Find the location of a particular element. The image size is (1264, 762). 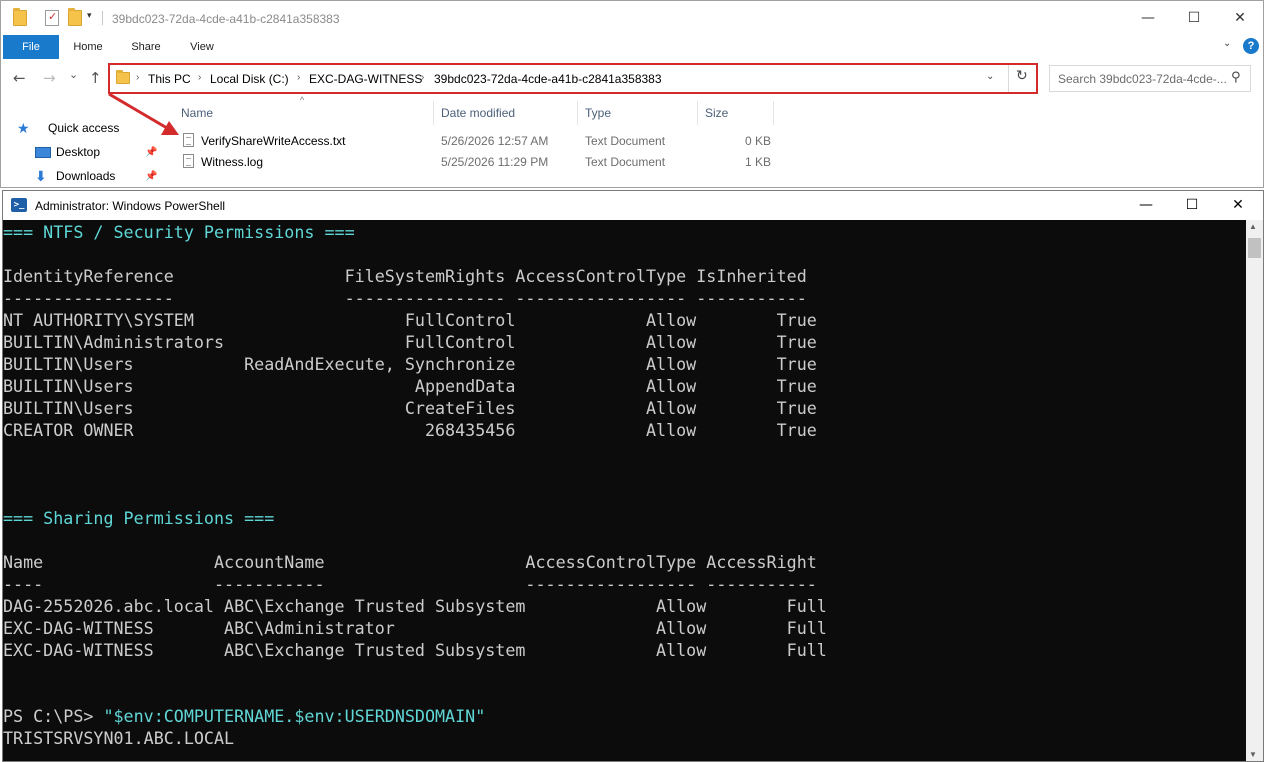

vertical-scrollbar: ▲ ▼ is located at coordinates (1254, 490).